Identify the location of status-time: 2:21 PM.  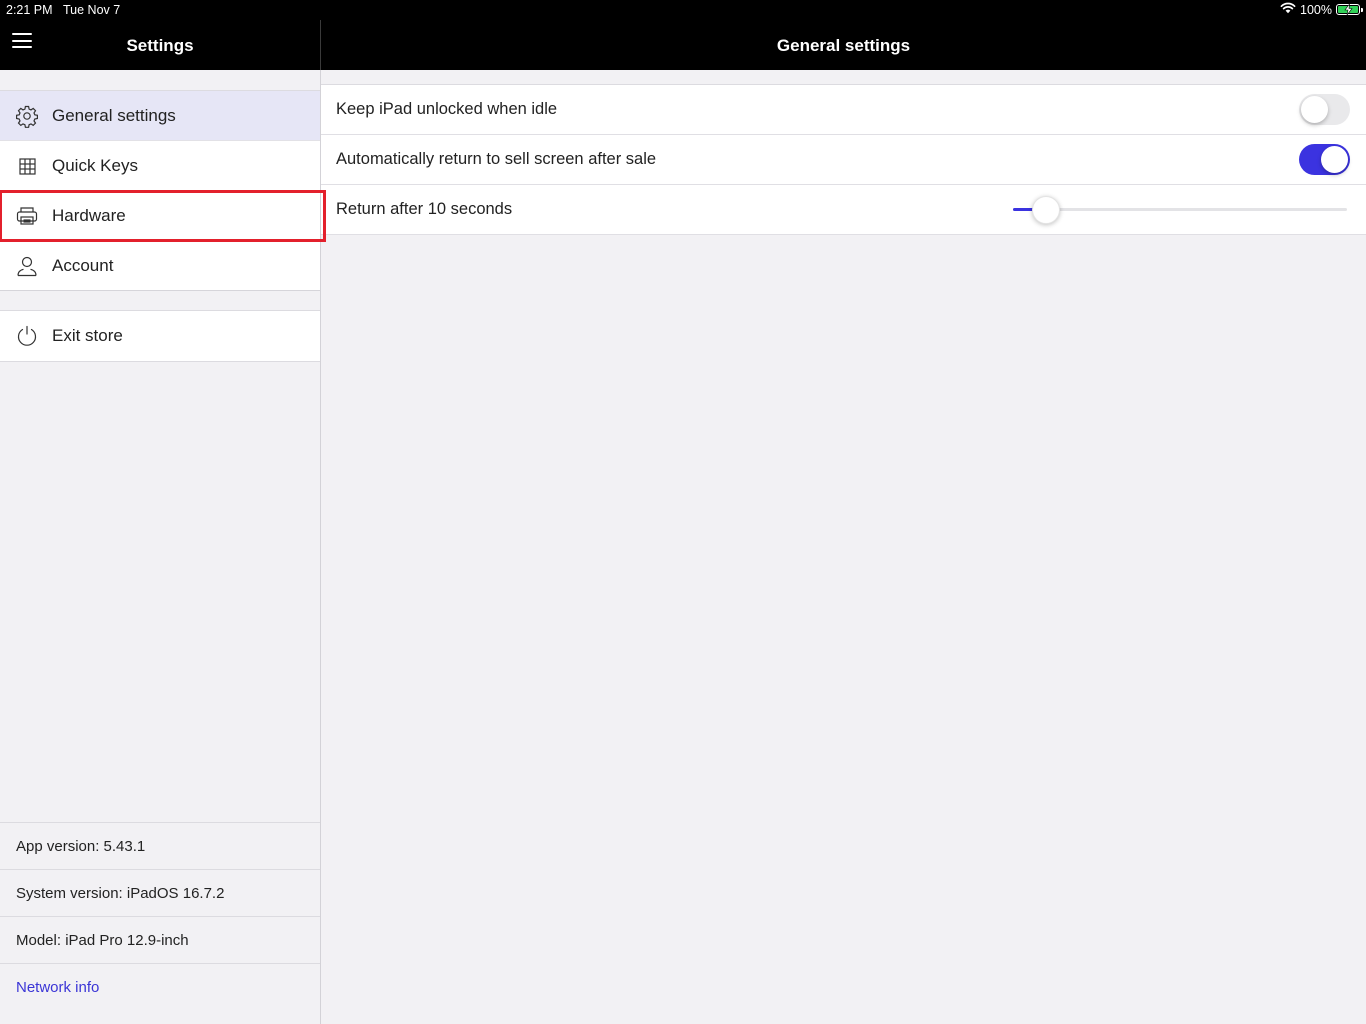
(29, 10).